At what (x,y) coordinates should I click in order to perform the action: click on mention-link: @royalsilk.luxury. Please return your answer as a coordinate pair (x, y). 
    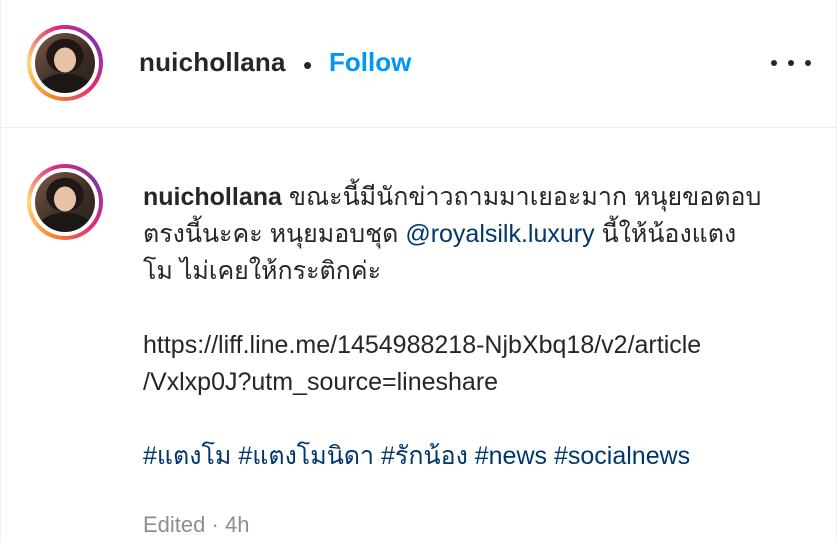
    Looking at the image, I should click on (499, 234).